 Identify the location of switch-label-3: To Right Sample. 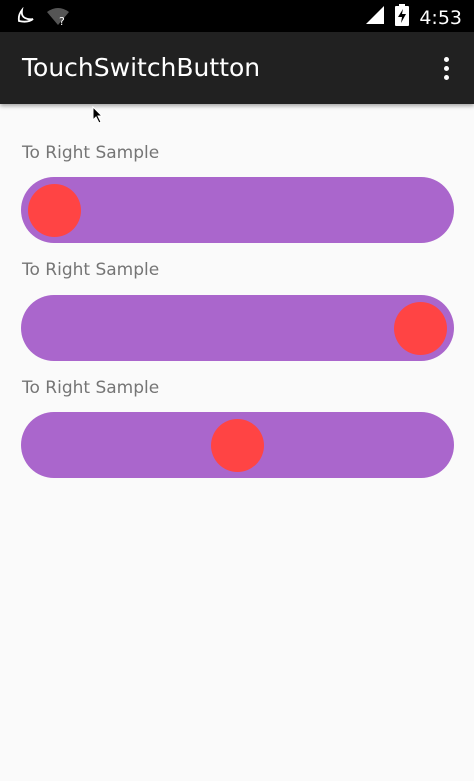
(91, 388).